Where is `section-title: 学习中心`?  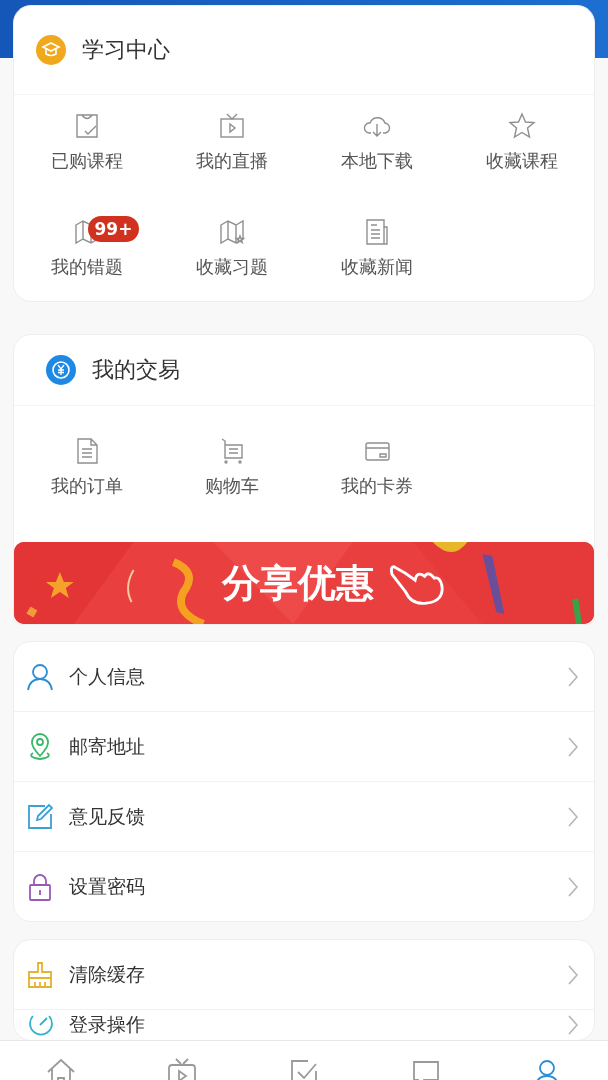
section-title: 学习中心 is located at coordinates (126, 50).